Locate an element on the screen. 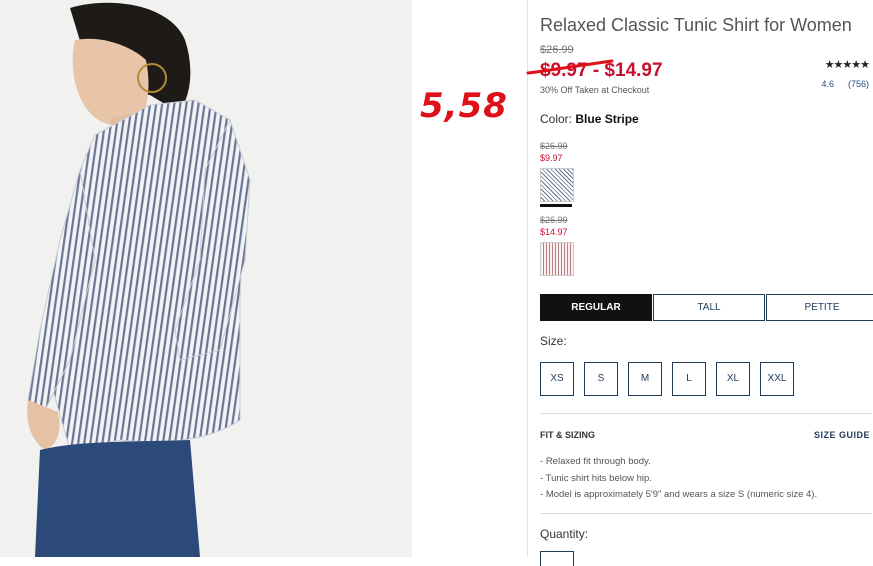 Image resolution: width=873 pixels, height=566 pixels. fit-tab-regular: REGULAR is located at coordinates (596, 307).